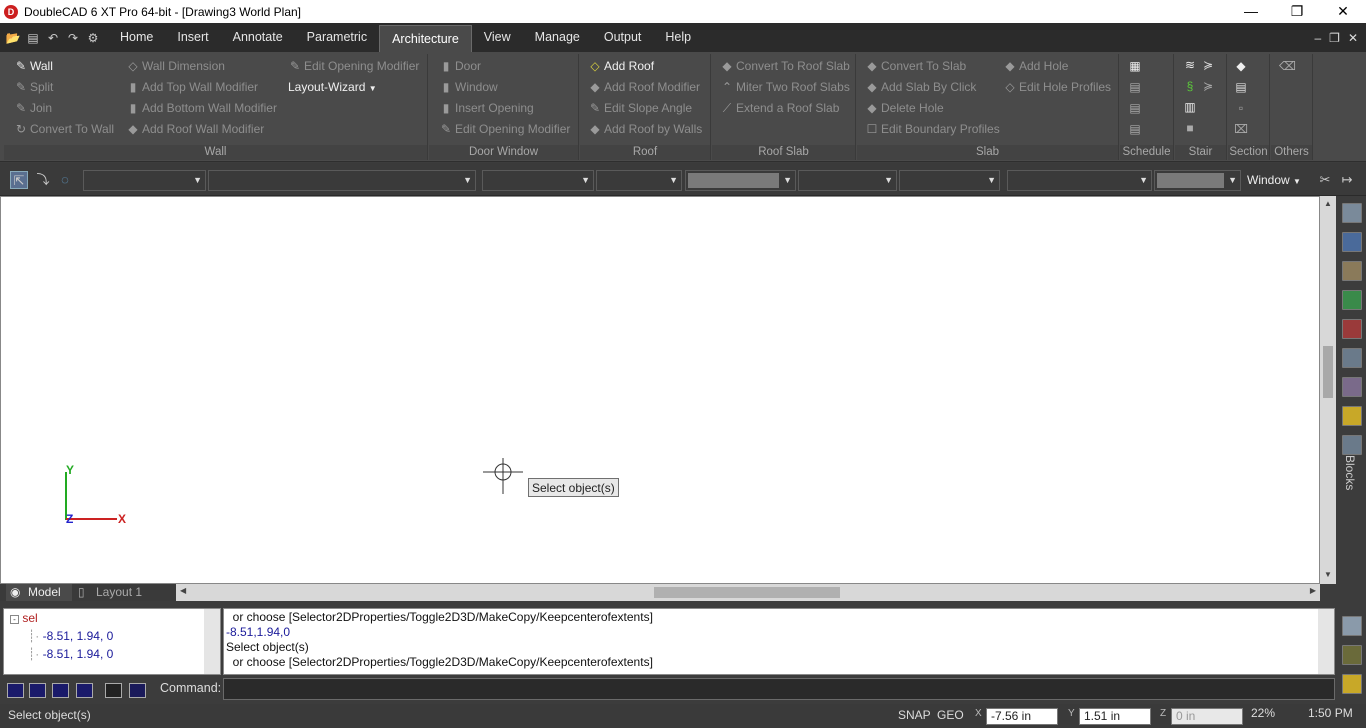  Describe the element at coordinates (1352, 626) in the screenshot. I see `selection-info-icon` at that location.